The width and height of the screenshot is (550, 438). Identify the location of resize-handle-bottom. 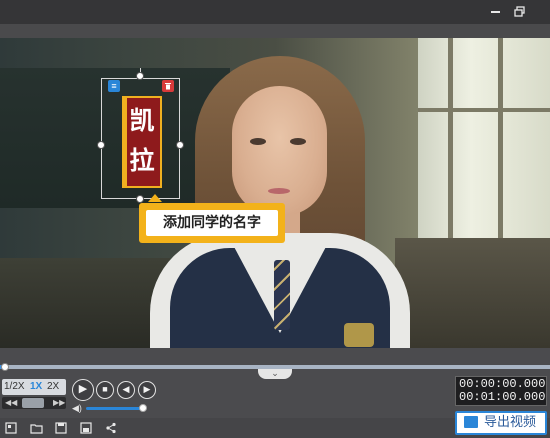
(140, 199).